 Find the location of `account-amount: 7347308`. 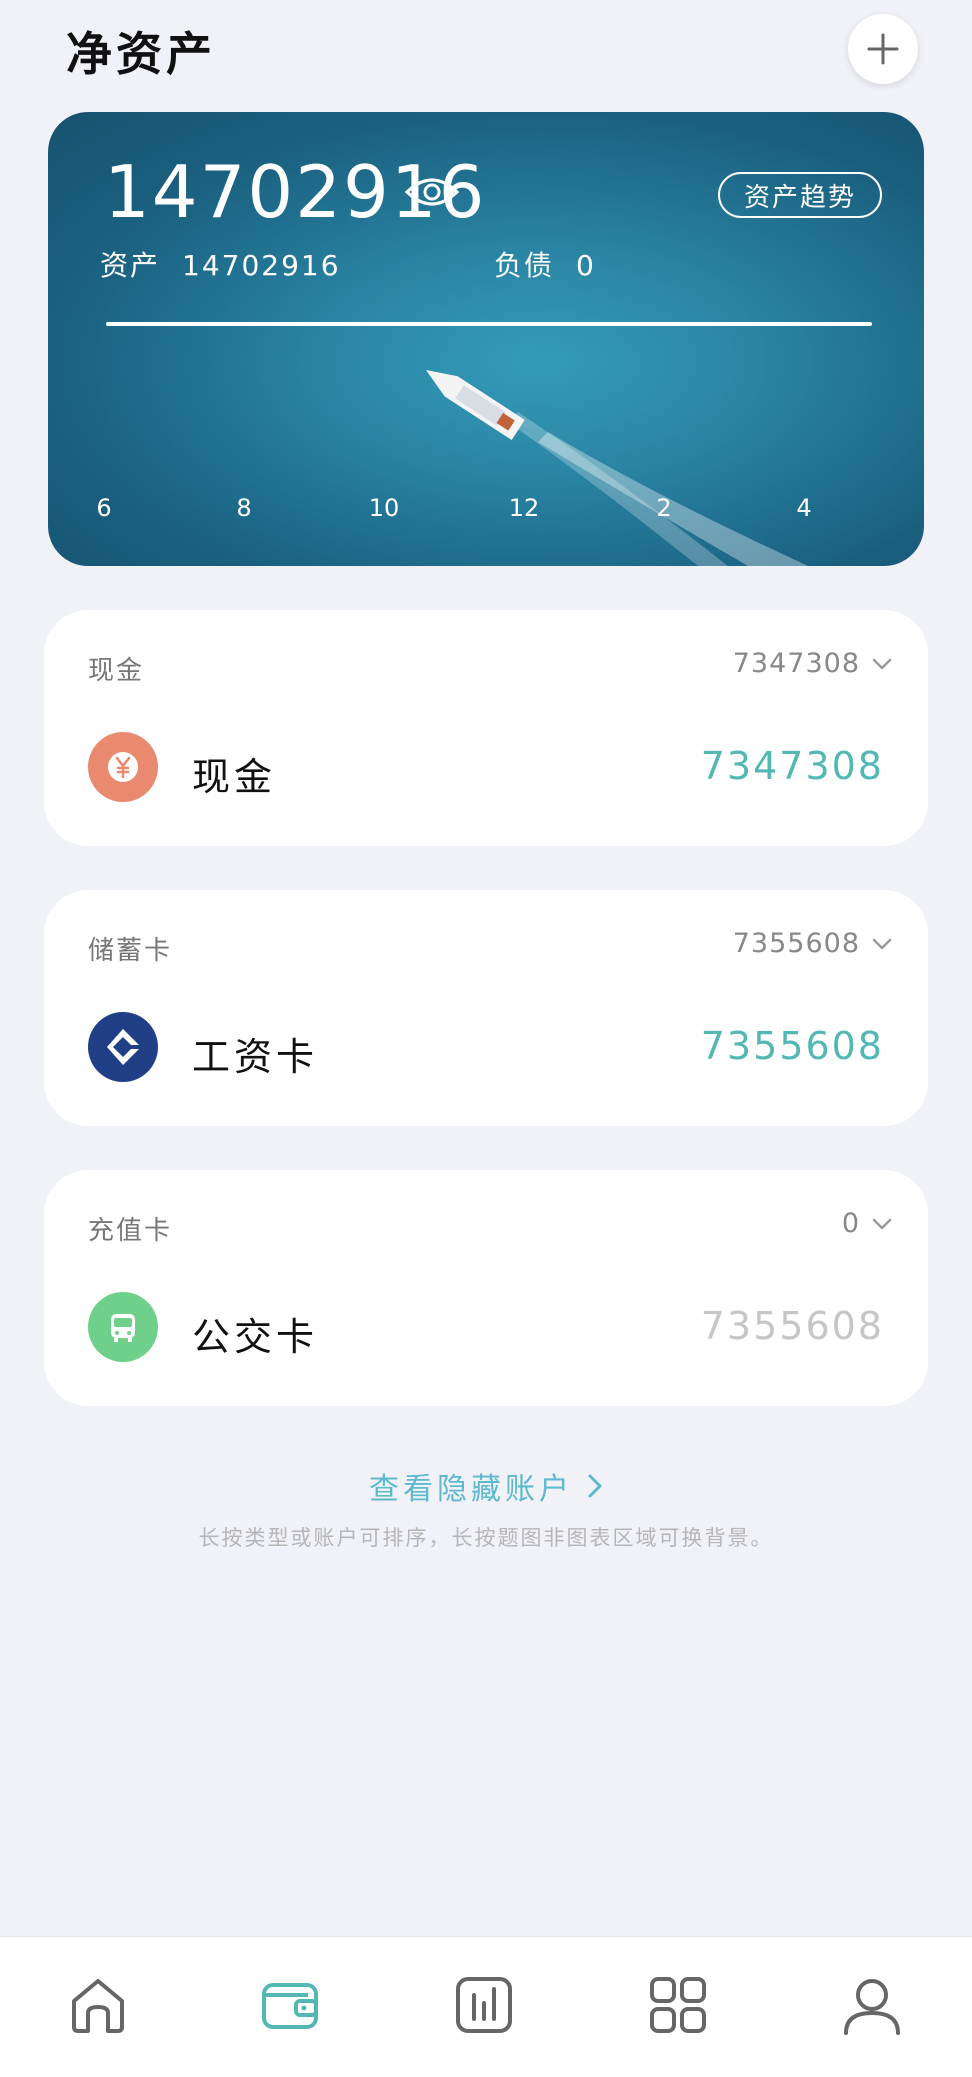

account-amount: 7347308 is located at coordinates (792, 766).